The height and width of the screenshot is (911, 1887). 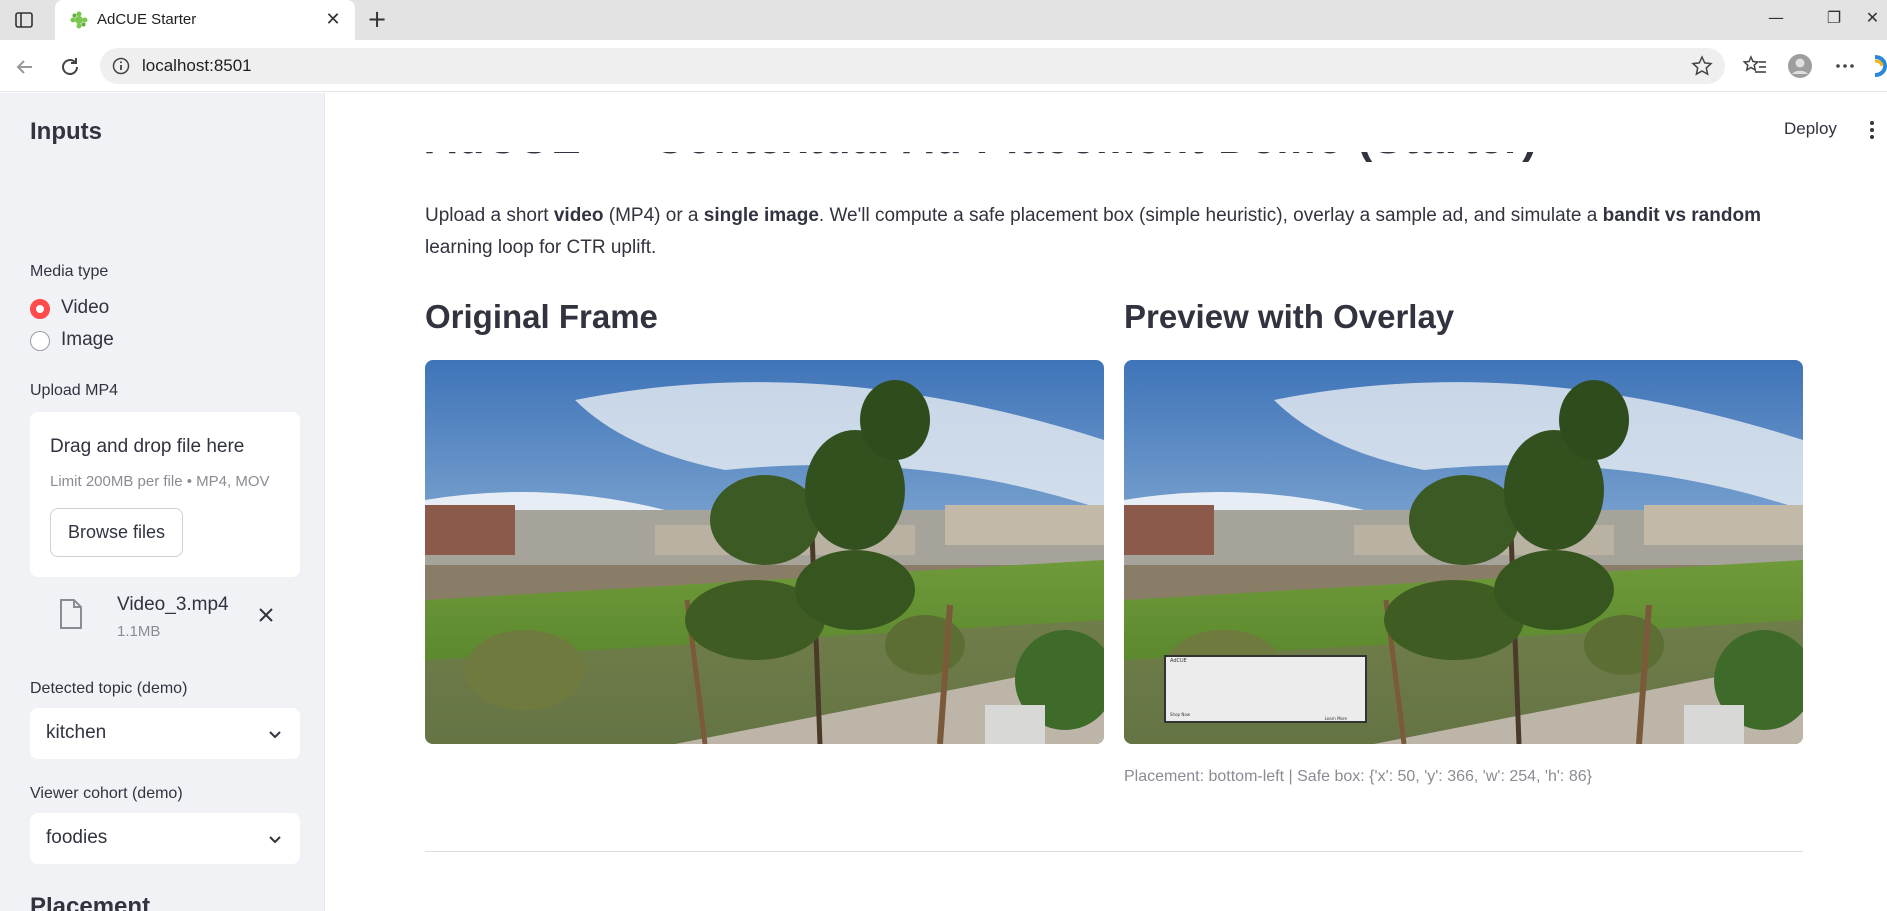 What do you see at coordinates (1114, 851) in the screenshot?
I see `section-divider` at bounding box center [1114, 851].